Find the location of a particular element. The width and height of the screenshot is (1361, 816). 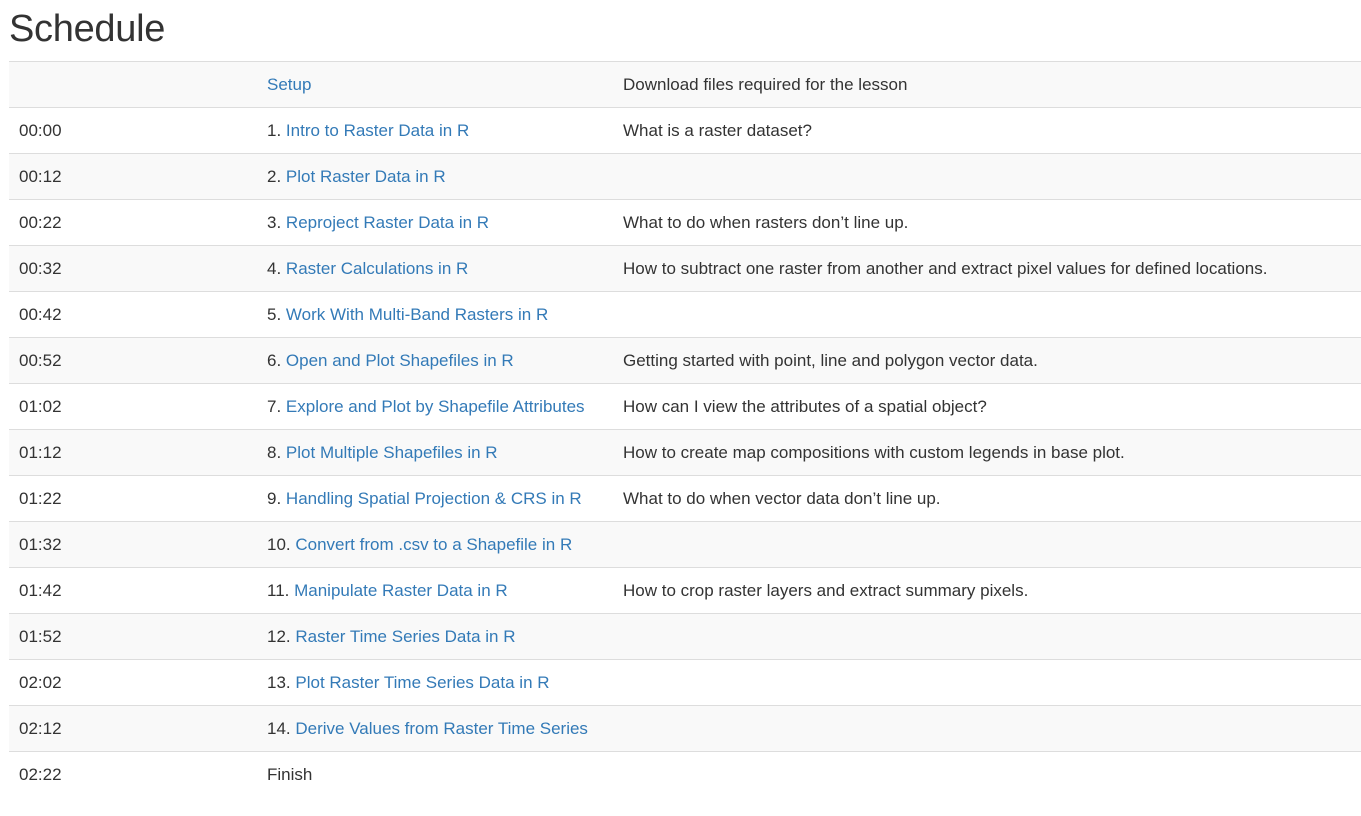

schedule-episode-cell: 12. Raster Time Series Data in R is located at coordinates (435, 636).